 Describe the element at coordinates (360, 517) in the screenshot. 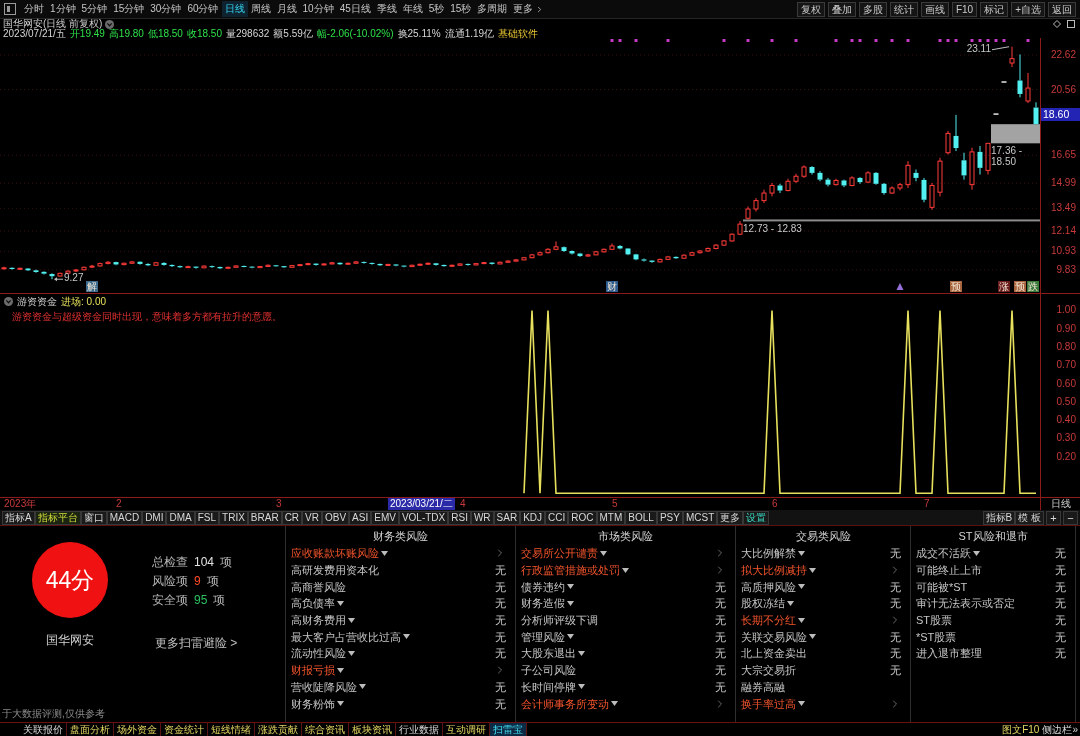

I see `indicator-tab: ASI` at that location.